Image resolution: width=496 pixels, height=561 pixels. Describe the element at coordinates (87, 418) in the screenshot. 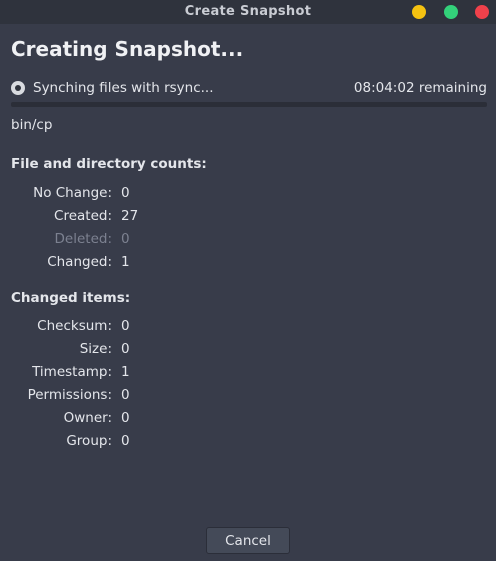

I see `changed-label: Owner:` at that location.